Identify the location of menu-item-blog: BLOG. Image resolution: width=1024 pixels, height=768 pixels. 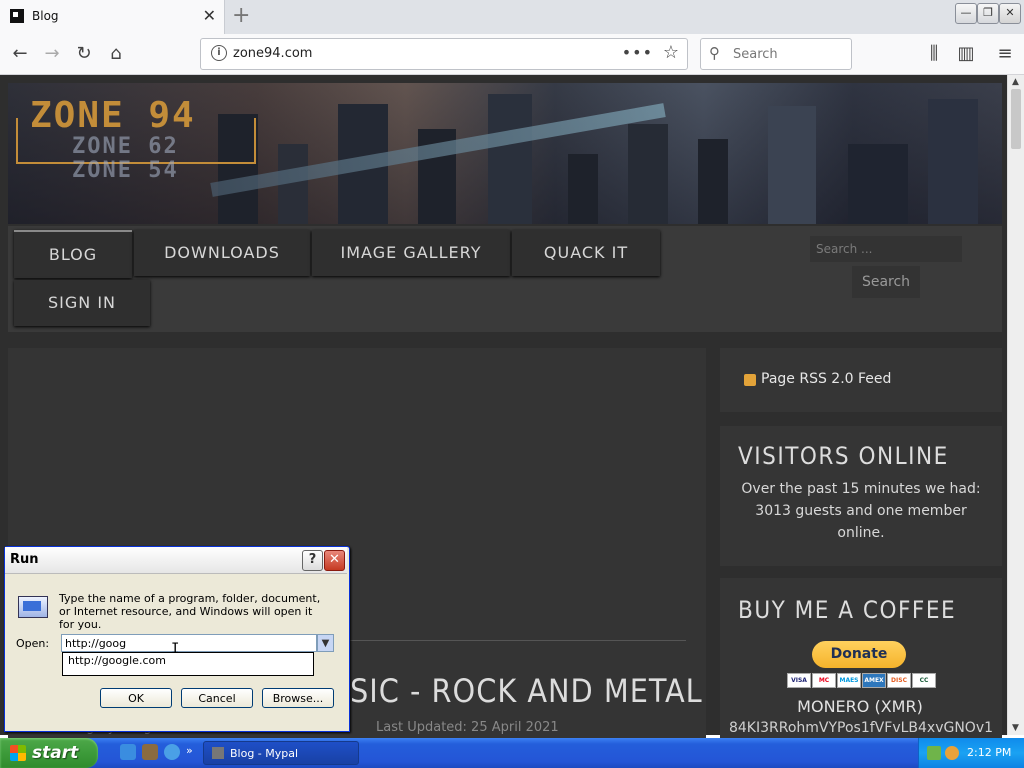
(73, 254).